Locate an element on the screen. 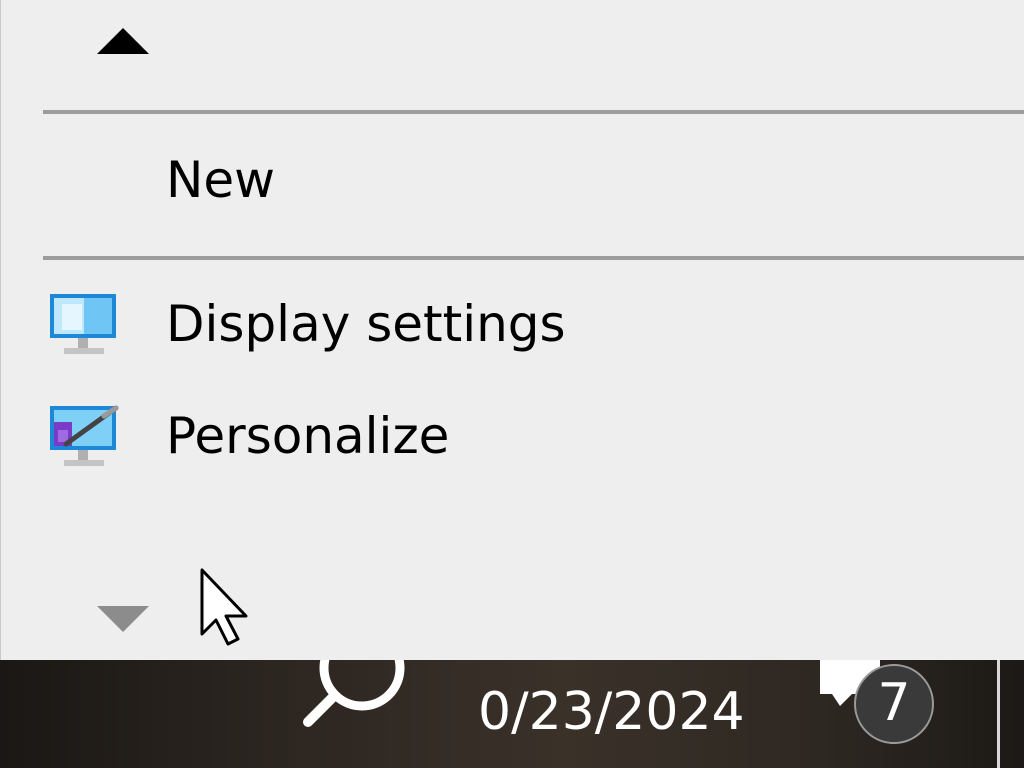 The image size is (1024, 768). menu-item-new: New is located at coordinates (513, 180).